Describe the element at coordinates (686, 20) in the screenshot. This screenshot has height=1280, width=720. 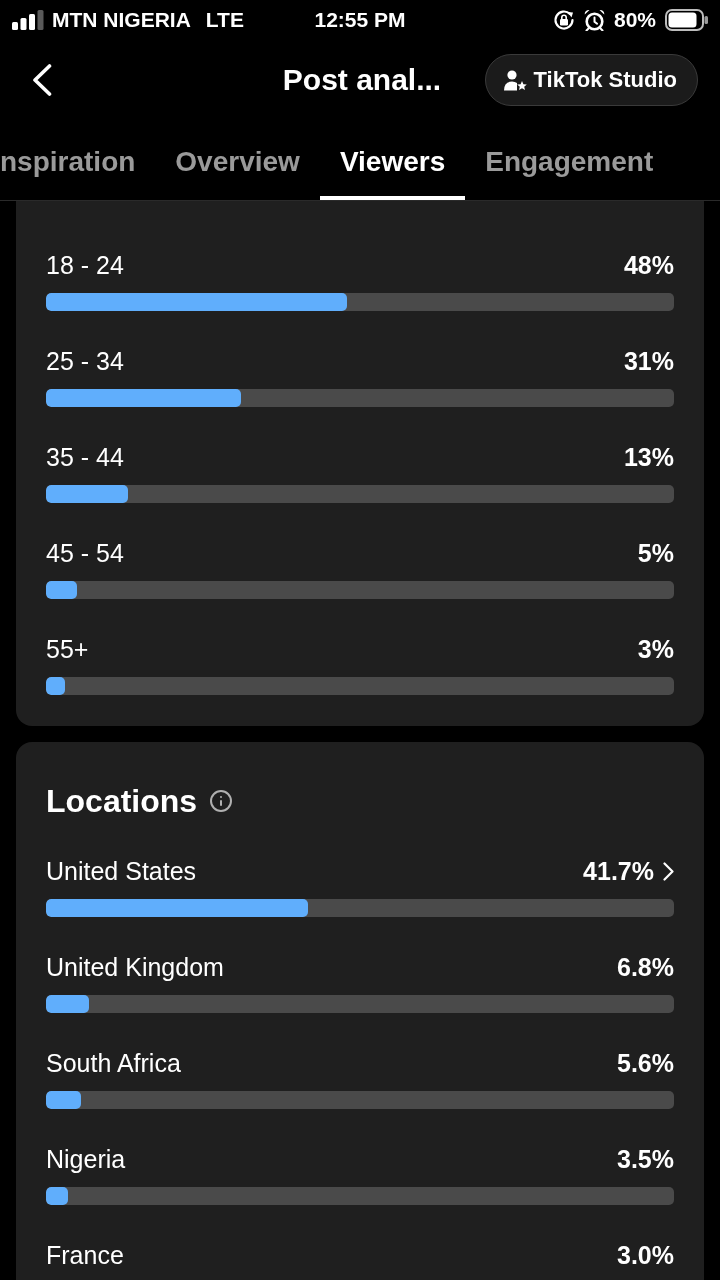
I see `battery-icon` at that location.